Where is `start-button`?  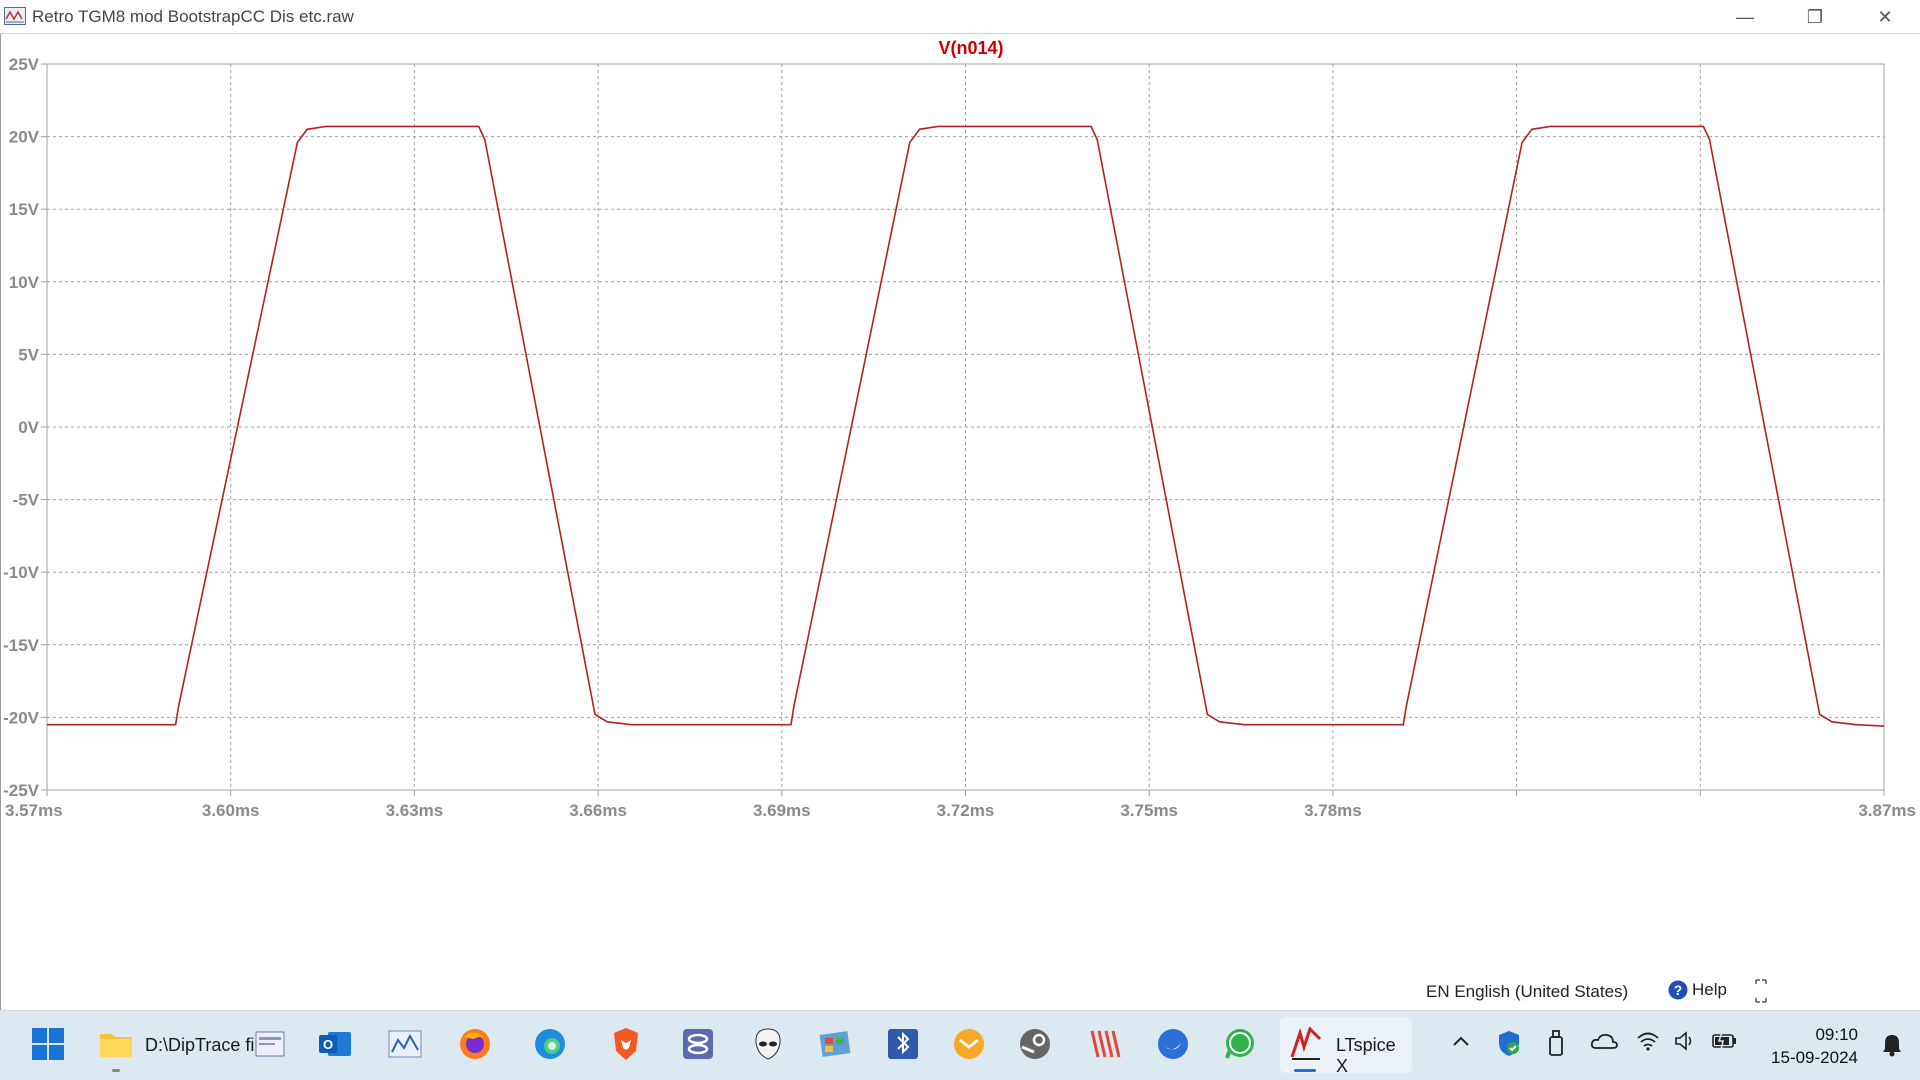
start-button is located at coordinates (48, 1044).